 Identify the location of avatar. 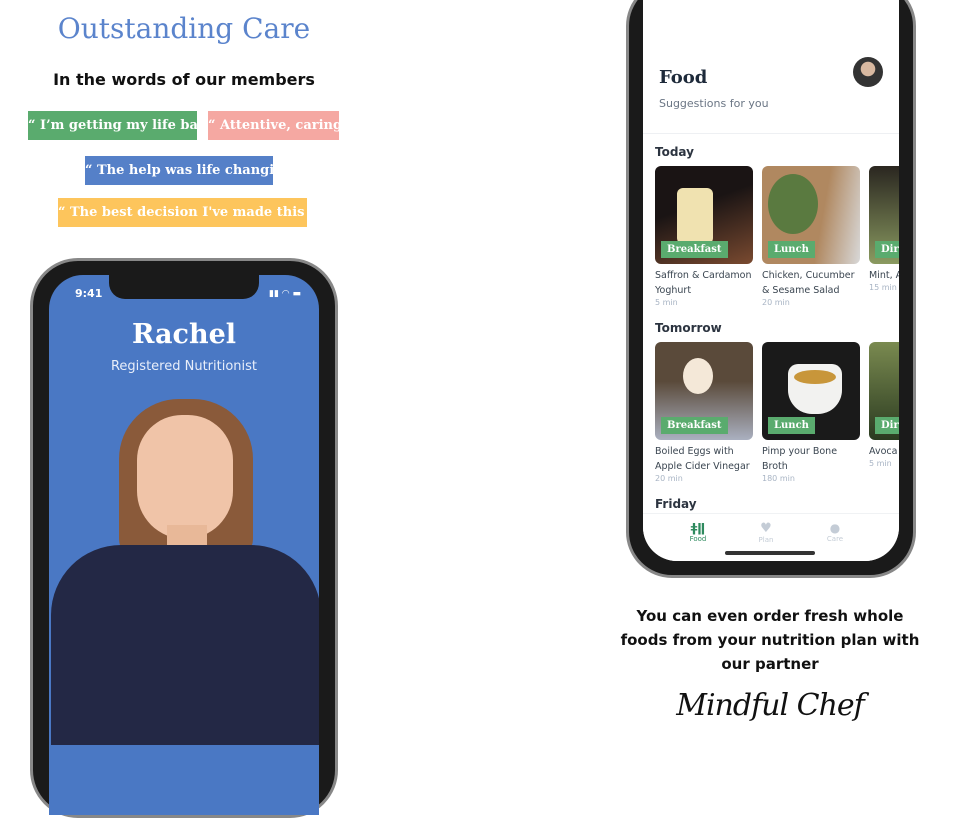
(868, 72).